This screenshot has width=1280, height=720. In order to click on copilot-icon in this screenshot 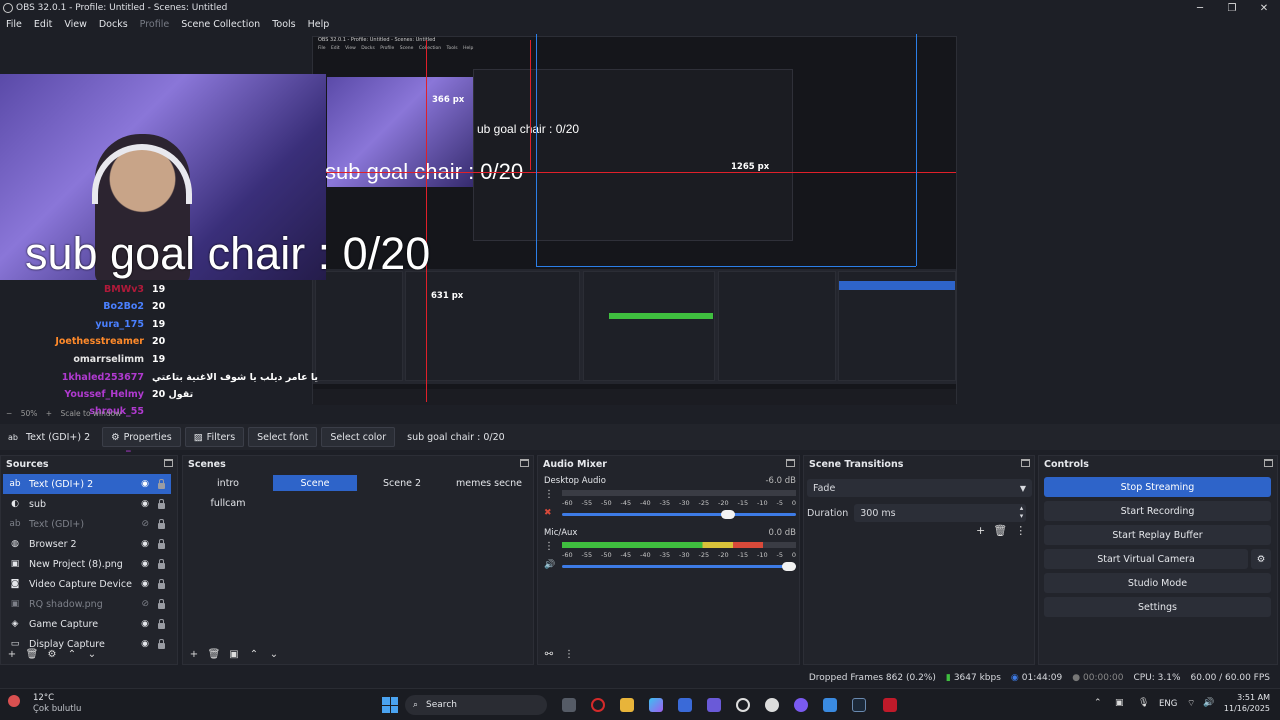, I will do `click(656, 705)`.